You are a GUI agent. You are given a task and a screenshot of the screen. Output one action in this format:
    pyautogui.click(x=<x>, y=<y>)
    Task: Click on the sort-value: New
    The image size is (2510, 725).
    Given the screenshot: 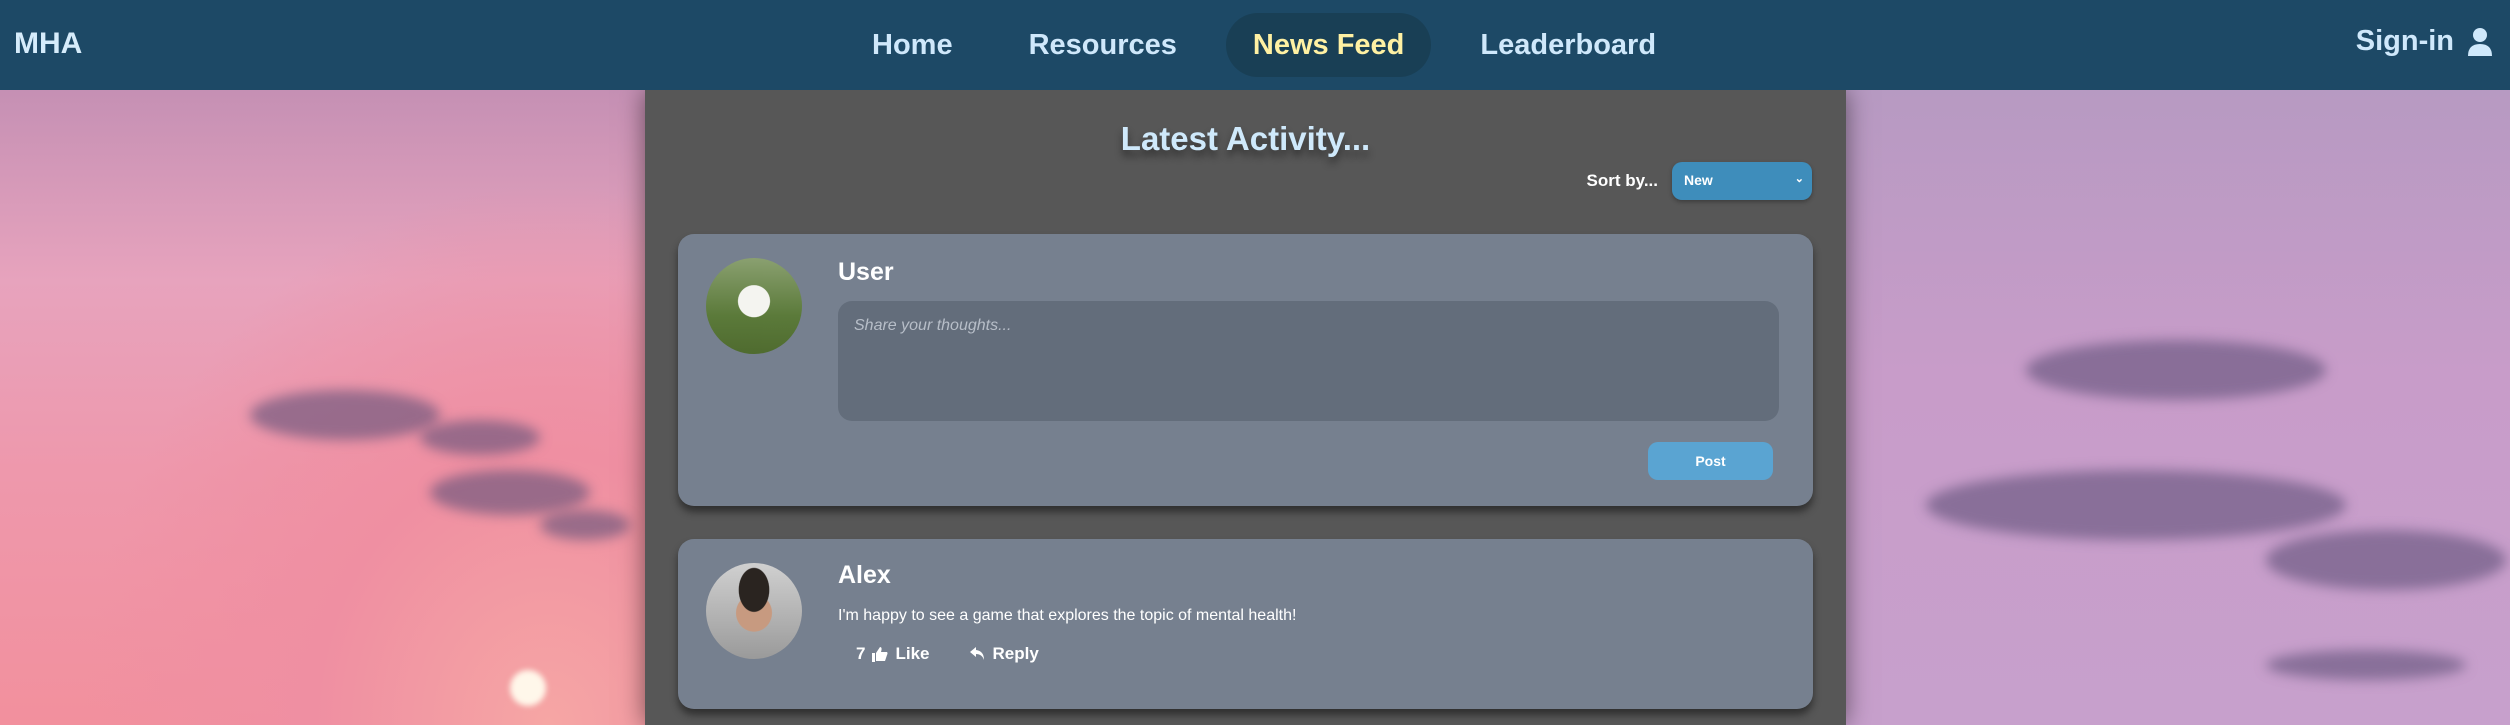 What is the action you would take?
    pyautogui.click(x=1698, y=180)
    